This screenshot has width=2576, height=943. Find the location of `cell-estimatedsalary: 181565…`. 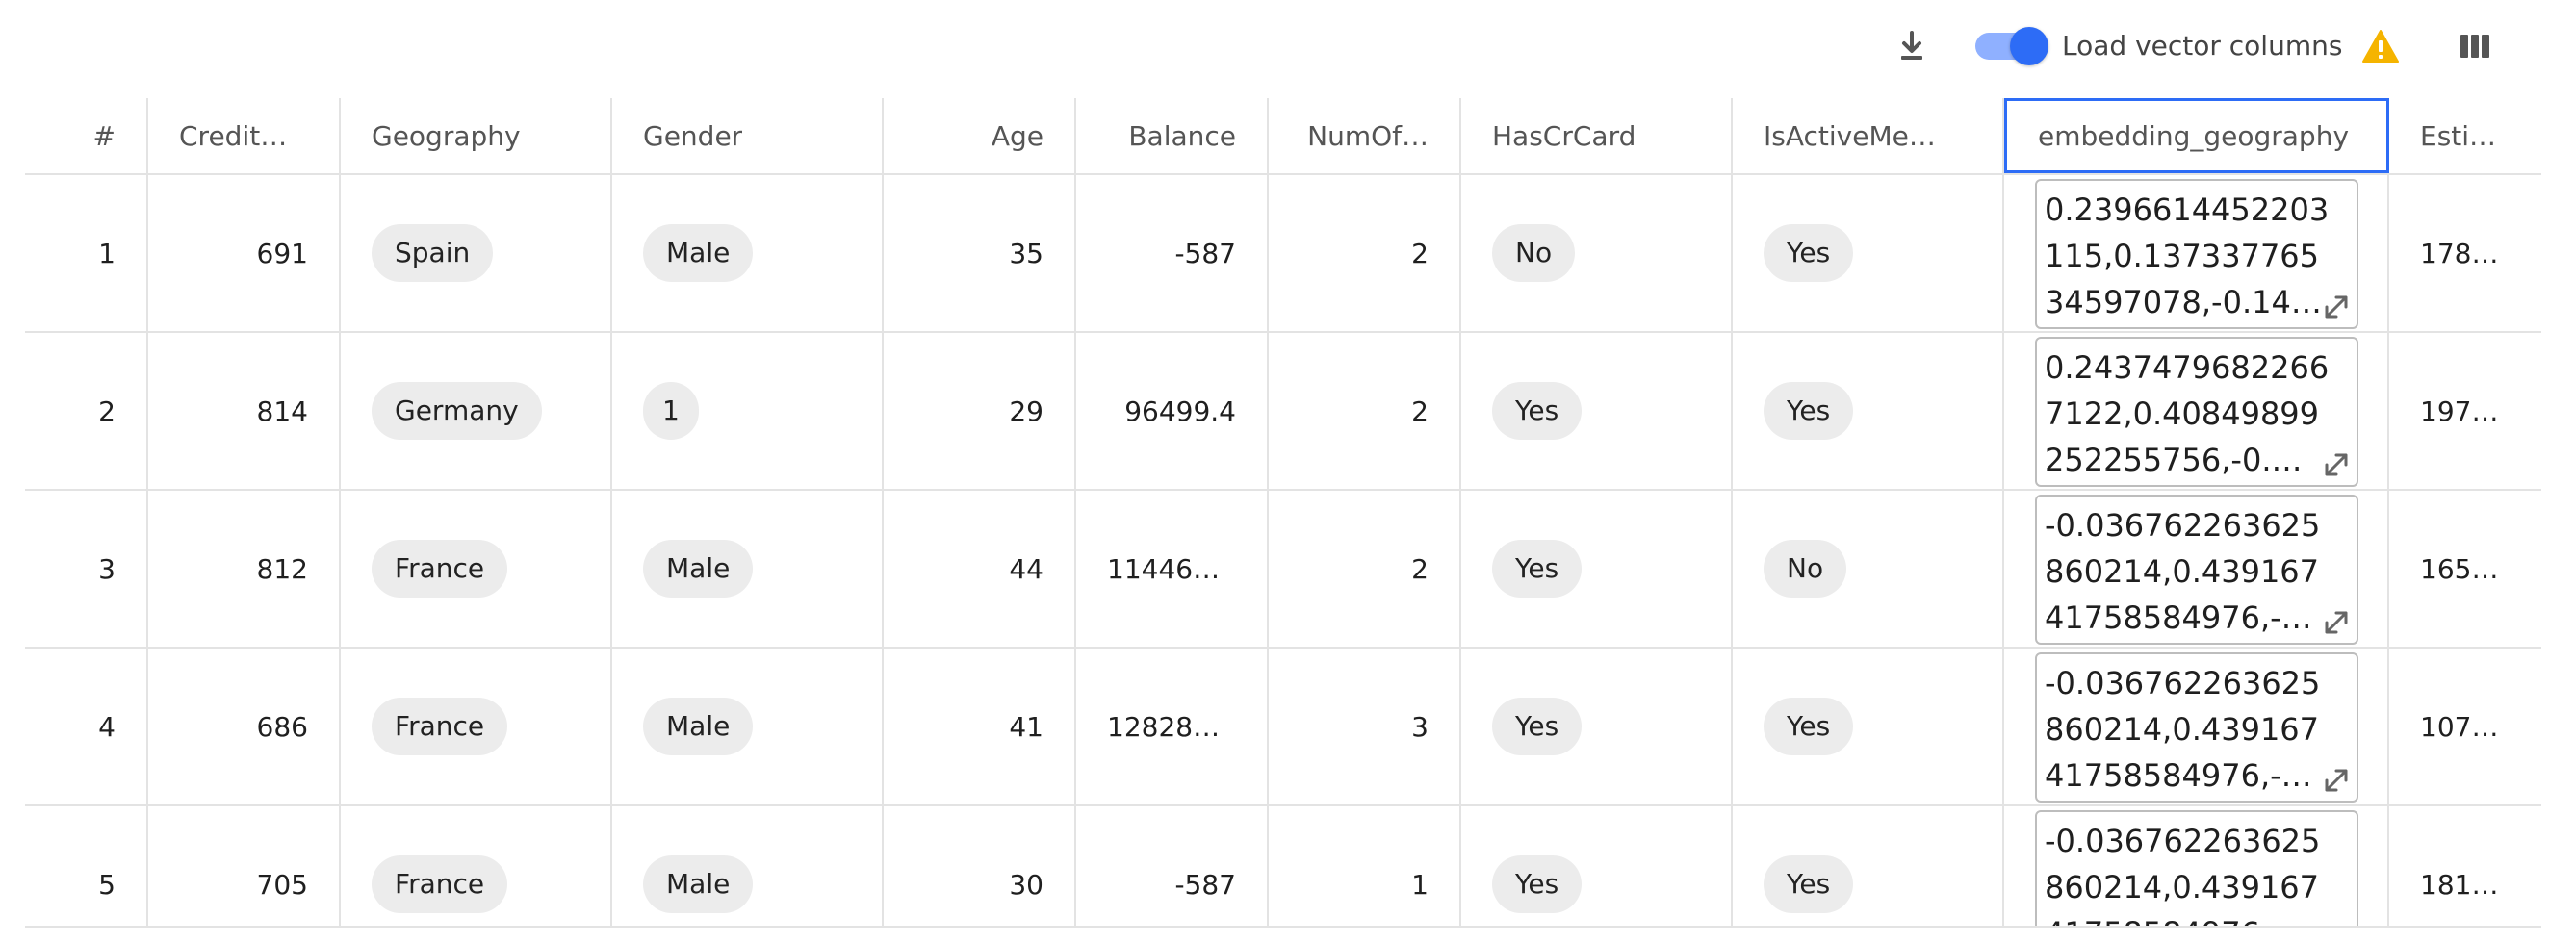

cell-estimatedsalary: 181565… is located at coordinates (2465, 866).